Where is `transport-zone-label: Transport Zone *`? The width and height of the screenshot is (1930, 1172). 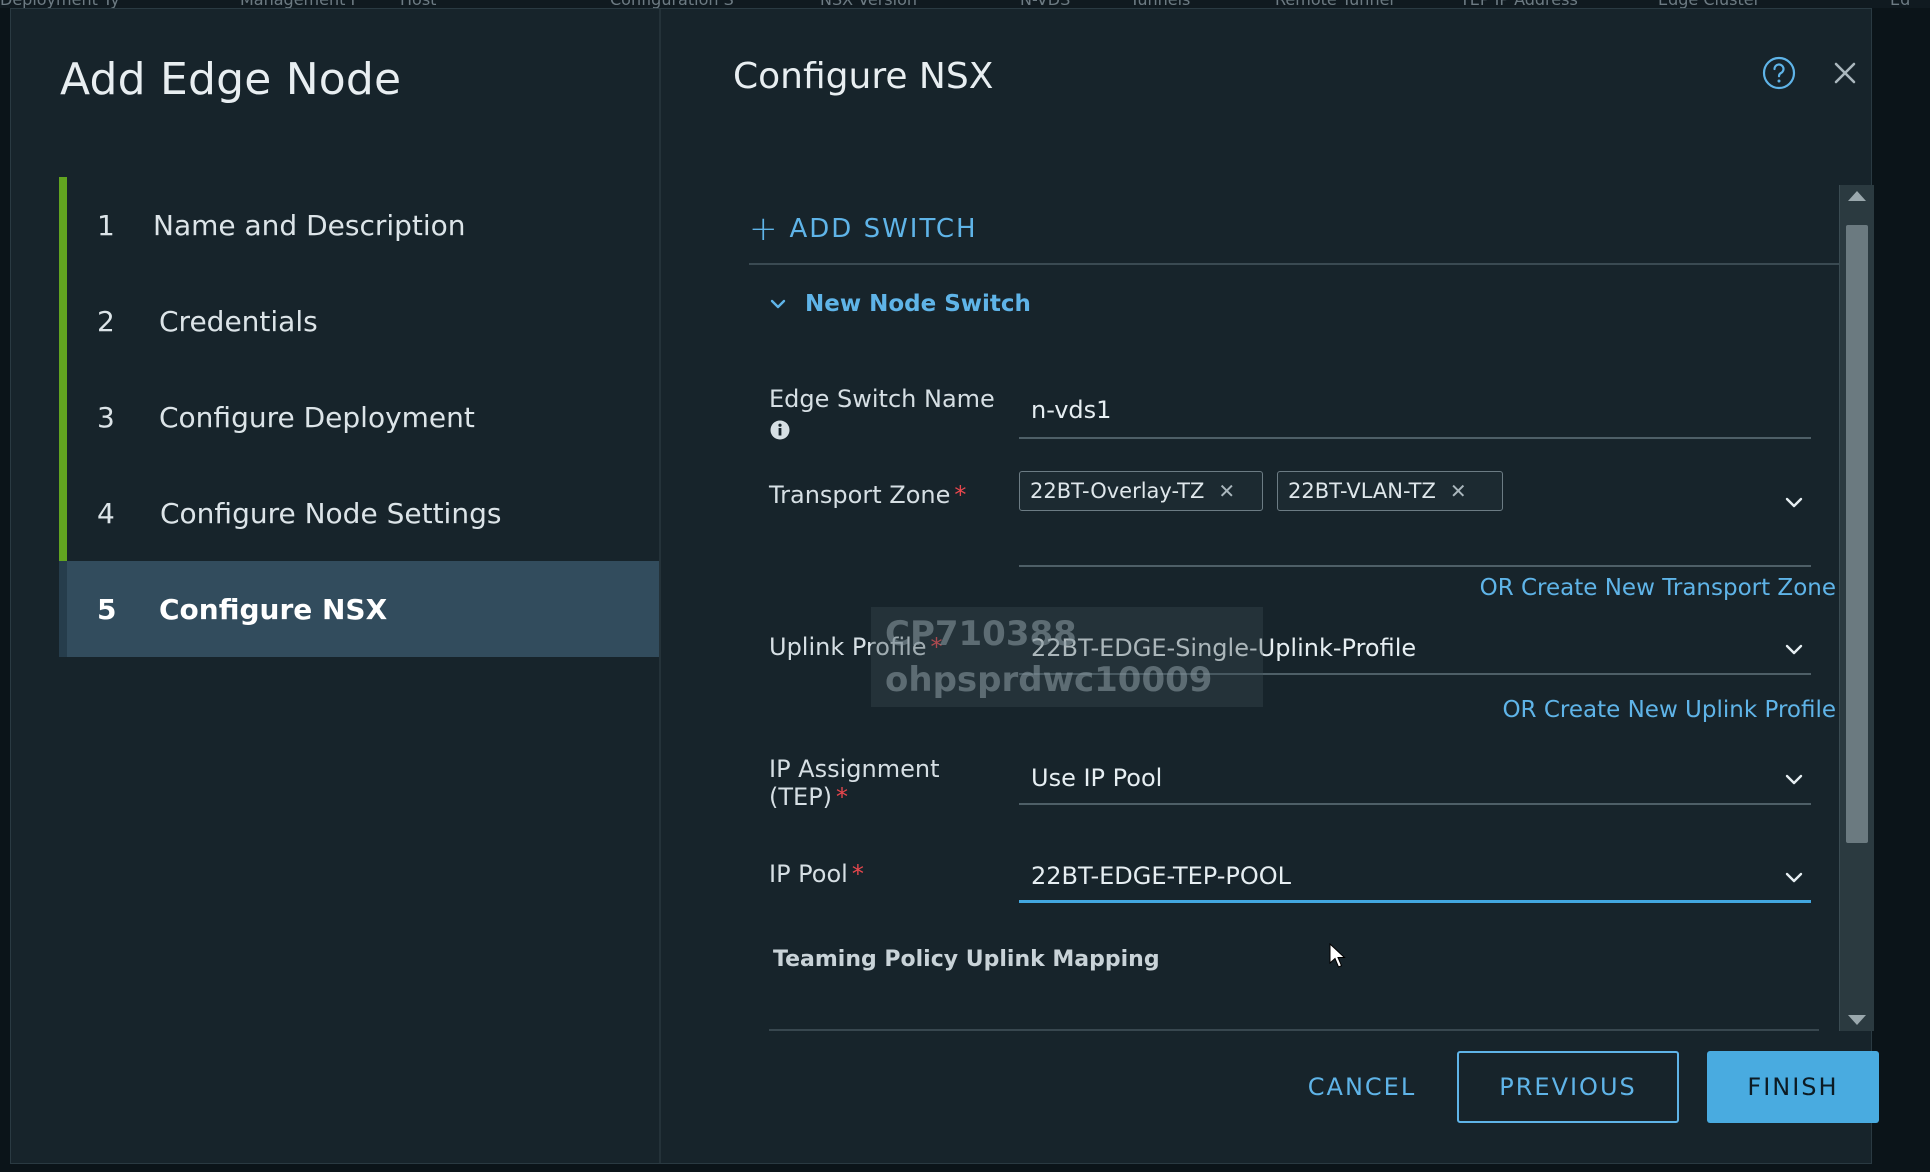
transport-zone-label: Transport Zone * is located at coordinates (867, 495).